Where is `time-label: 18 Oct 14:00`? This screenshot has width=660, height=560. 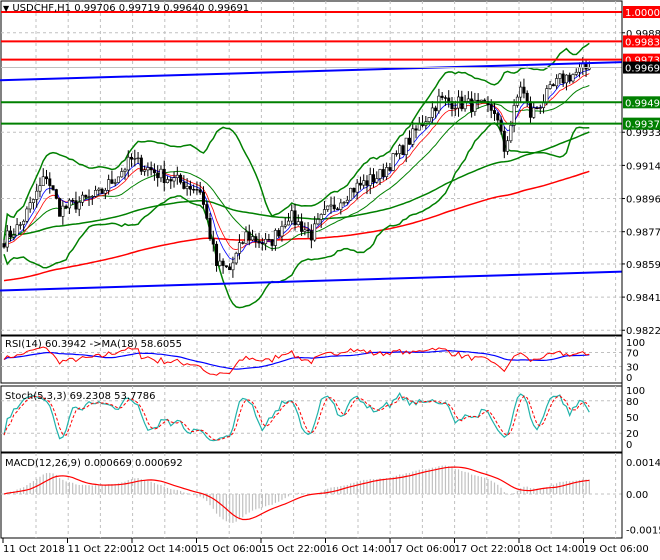 time-label: 18 Oct 14:00 is located at coordinates (551, 549).